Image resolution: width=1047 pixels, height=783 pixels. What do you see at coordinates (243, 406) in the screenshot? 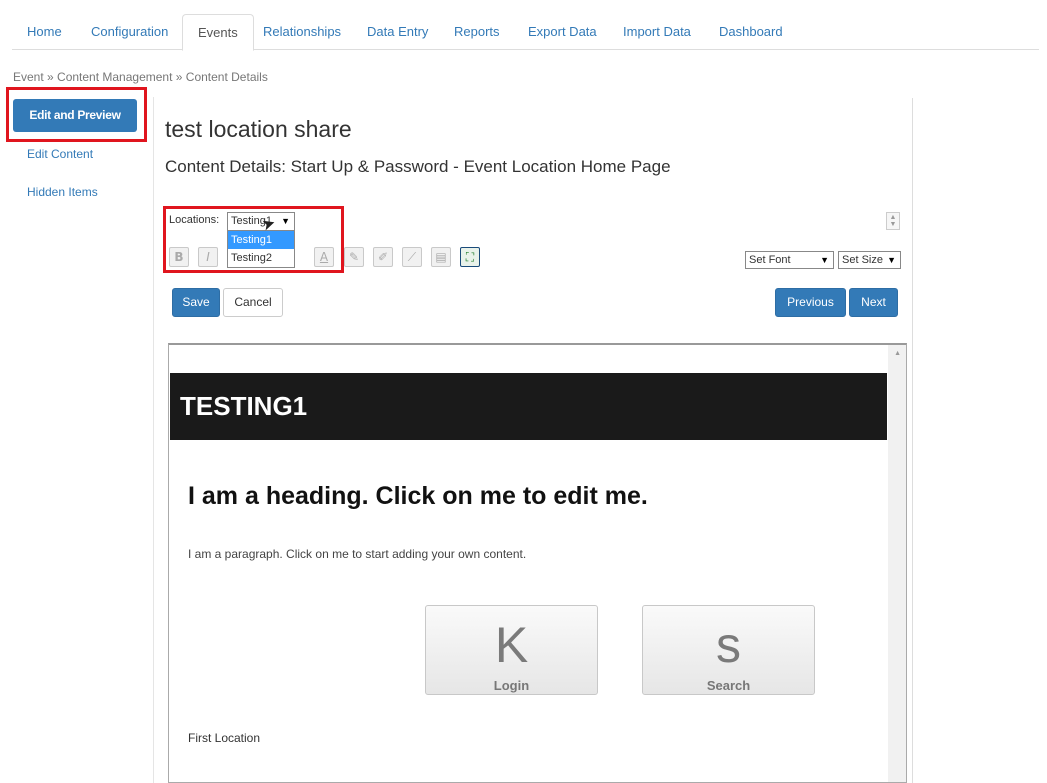
I see `banner-title: TESTING1` at bounding box center [243, 406].